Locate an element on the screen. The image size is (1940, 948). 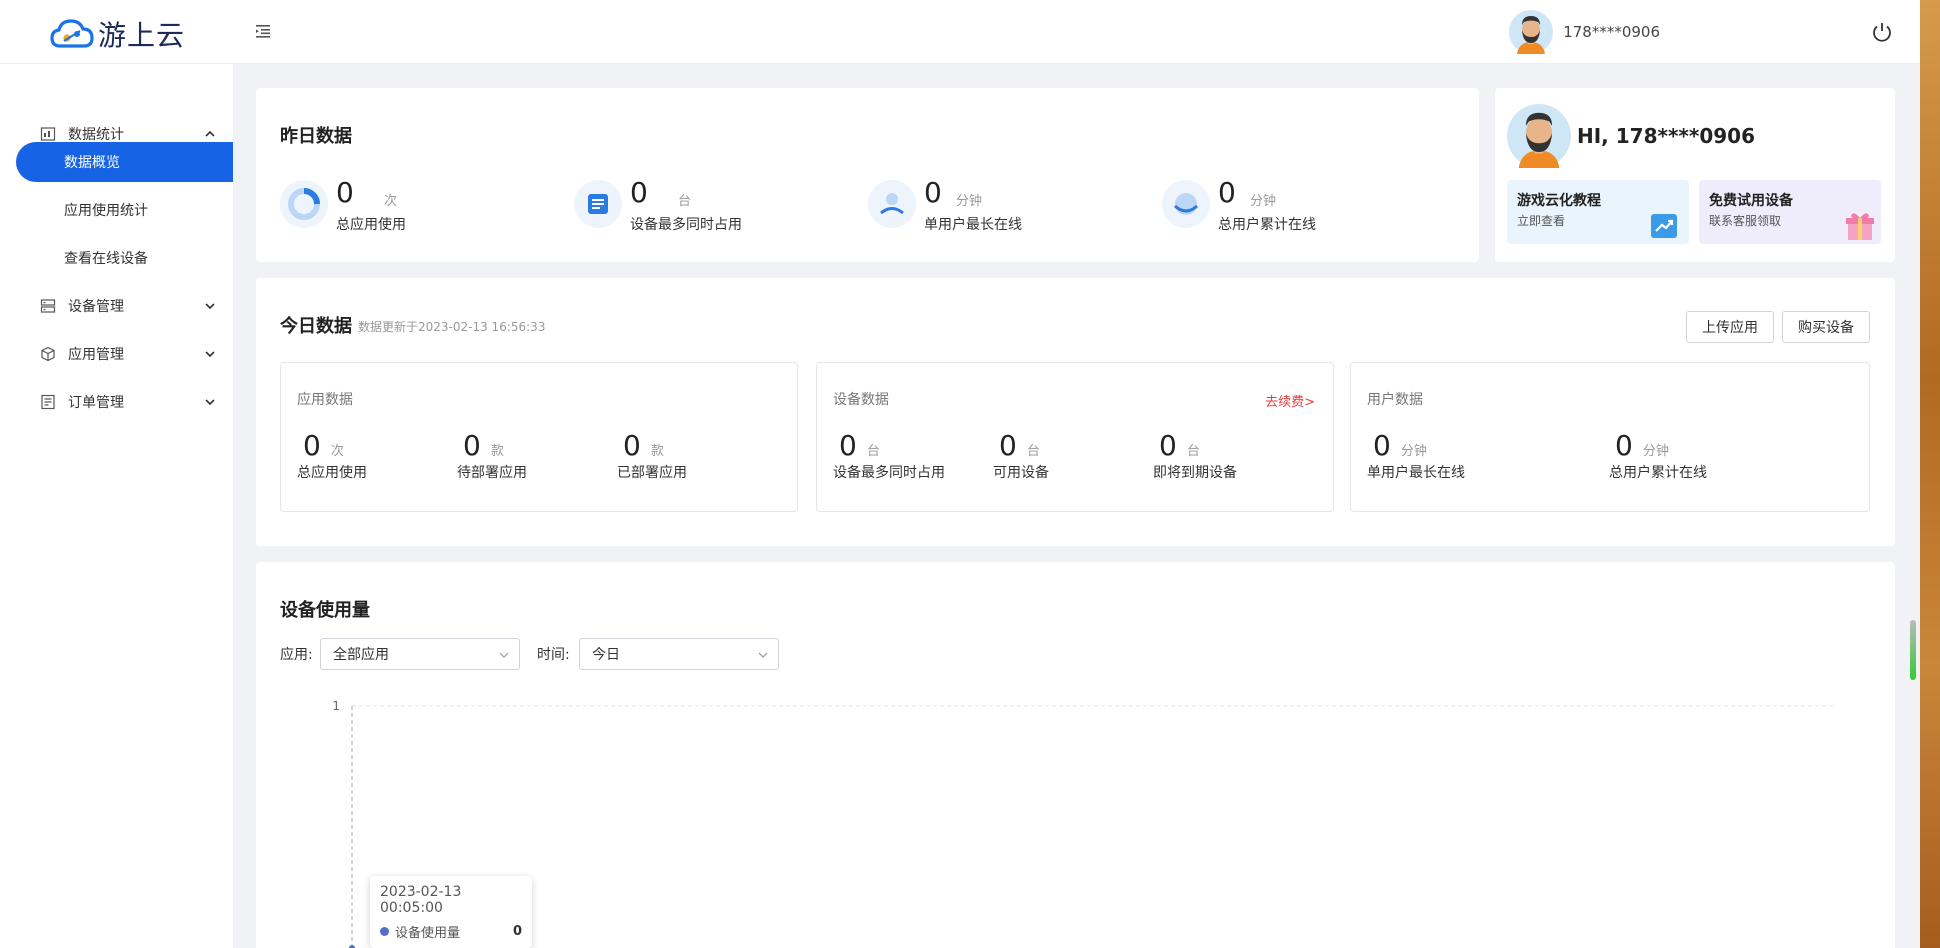
mini-stat: 0 分钟 总用户累计在线 is located at coordinates (1658, 455).